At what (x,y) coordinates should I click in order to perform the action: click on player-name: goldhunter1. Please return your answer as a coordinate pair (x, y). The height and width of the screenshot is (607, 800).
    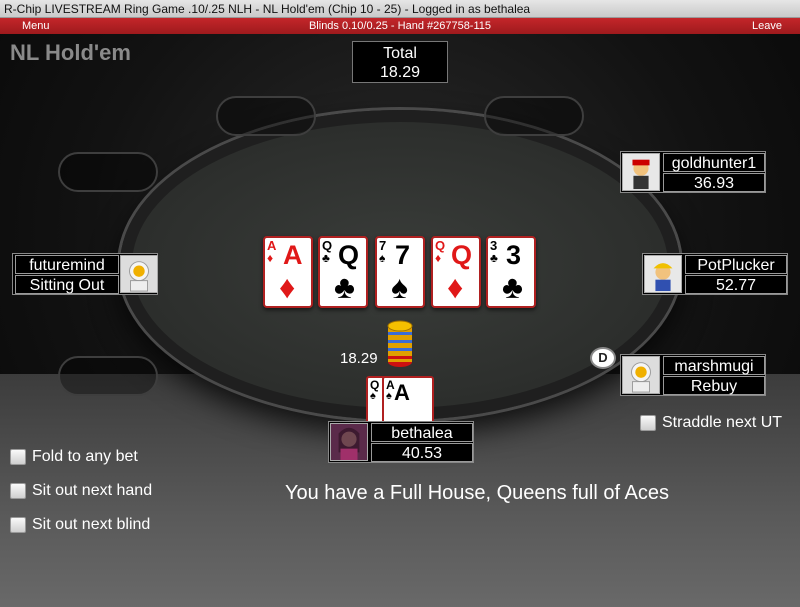
    Looking at the image, I should click on (714, 162).